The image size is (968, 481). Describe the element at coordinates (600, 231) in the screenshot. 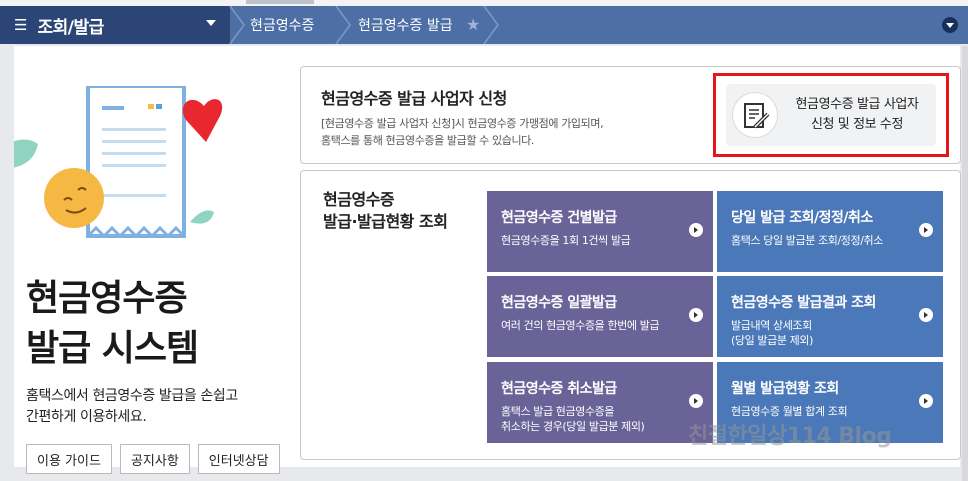

I see `single-issue-tile: 현금영수증 건별발급 현금영수증을 1회 1건씩 발급` at that location.